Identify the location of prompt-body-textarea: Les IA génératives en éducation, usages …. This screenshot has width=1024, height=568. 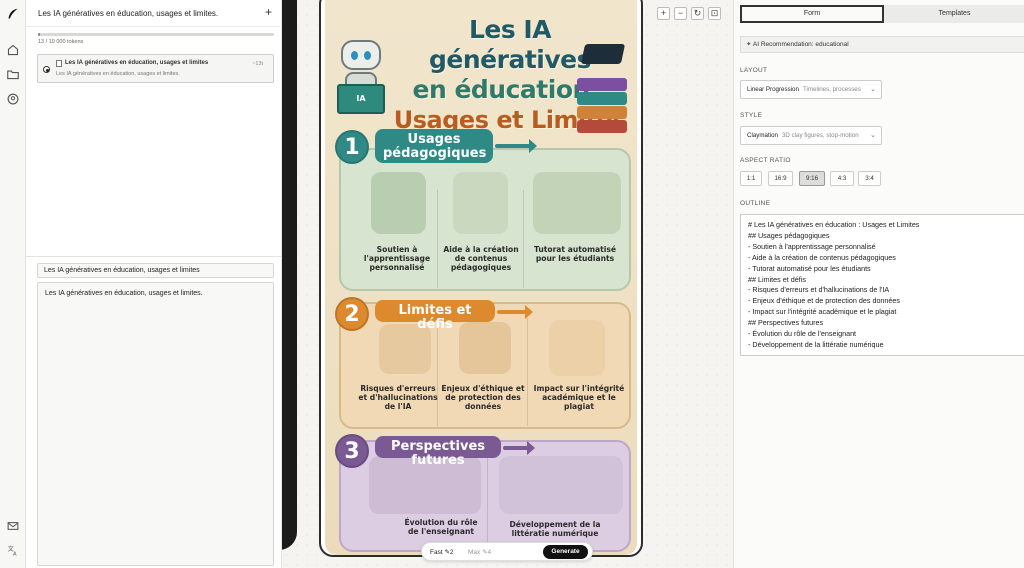
(155, 424).